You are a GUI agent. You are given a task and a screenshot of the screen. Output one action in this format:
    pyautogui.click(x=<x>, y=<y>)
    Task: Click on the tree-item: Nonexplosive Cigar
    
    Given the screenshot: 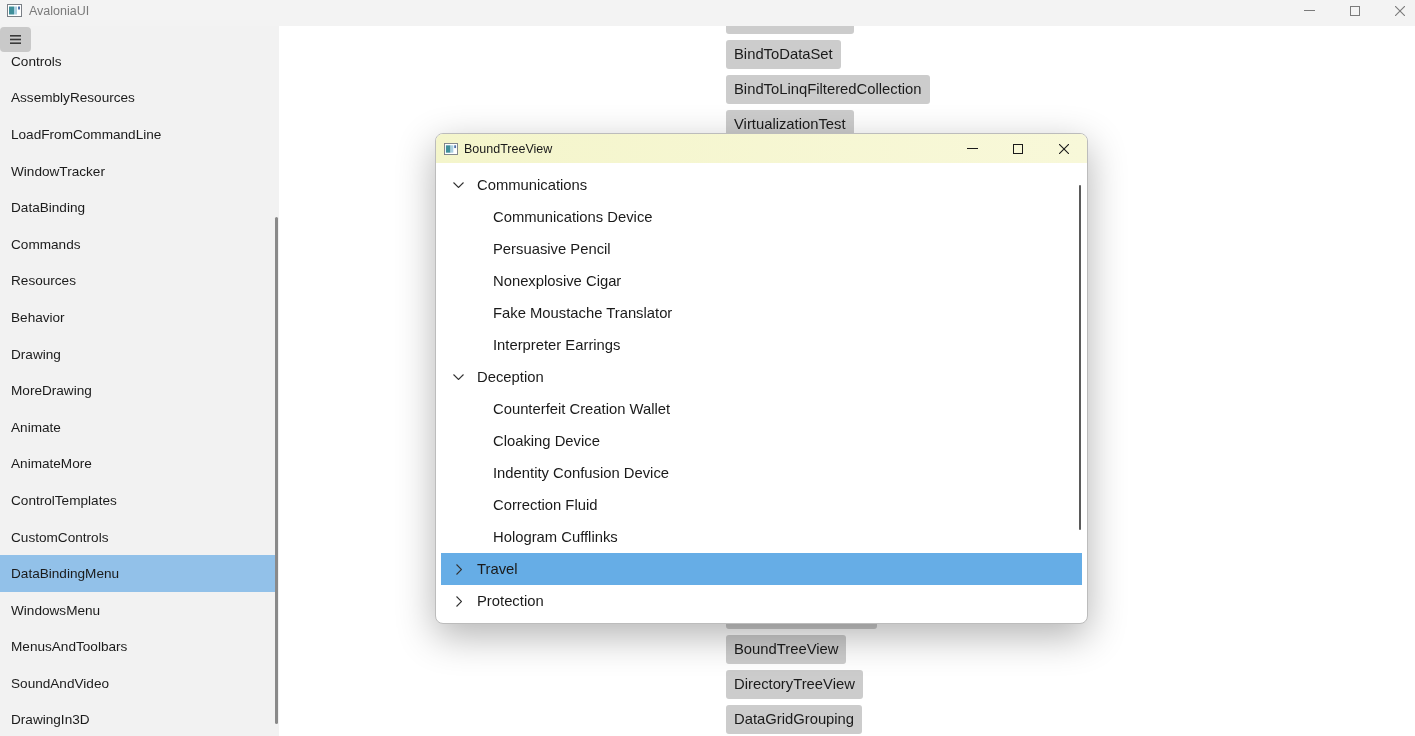 What is the action you would take?
    pyautogui.click(x=761, y=281)
    